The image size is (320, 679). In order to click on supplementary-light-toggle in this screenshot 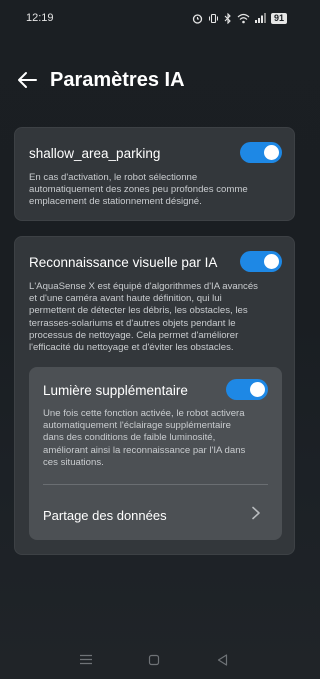, I will do `click(247, 389)`.